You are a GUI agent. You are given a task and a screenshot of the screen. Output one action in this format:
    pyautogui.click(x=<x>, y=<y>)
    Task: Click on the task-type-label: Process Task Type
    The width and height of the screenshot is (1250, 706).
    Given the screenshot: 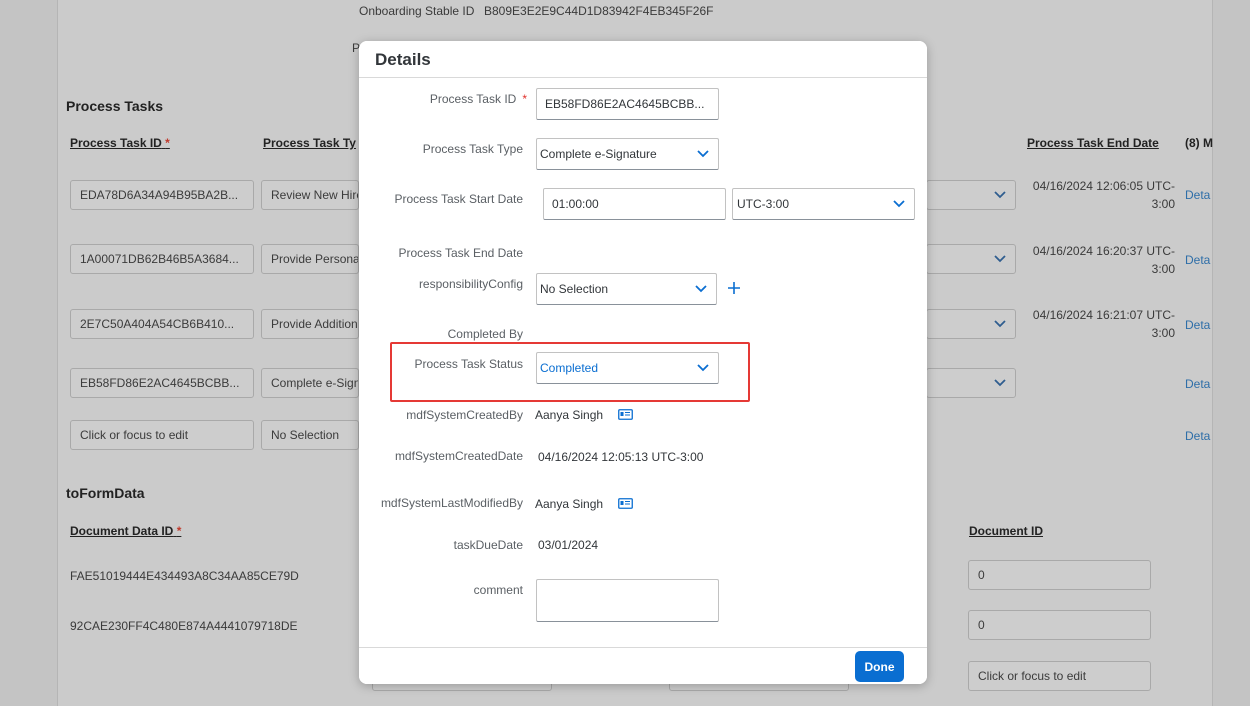 What is the action you would take?
    pyautogui.click(x=472, y=149)
    